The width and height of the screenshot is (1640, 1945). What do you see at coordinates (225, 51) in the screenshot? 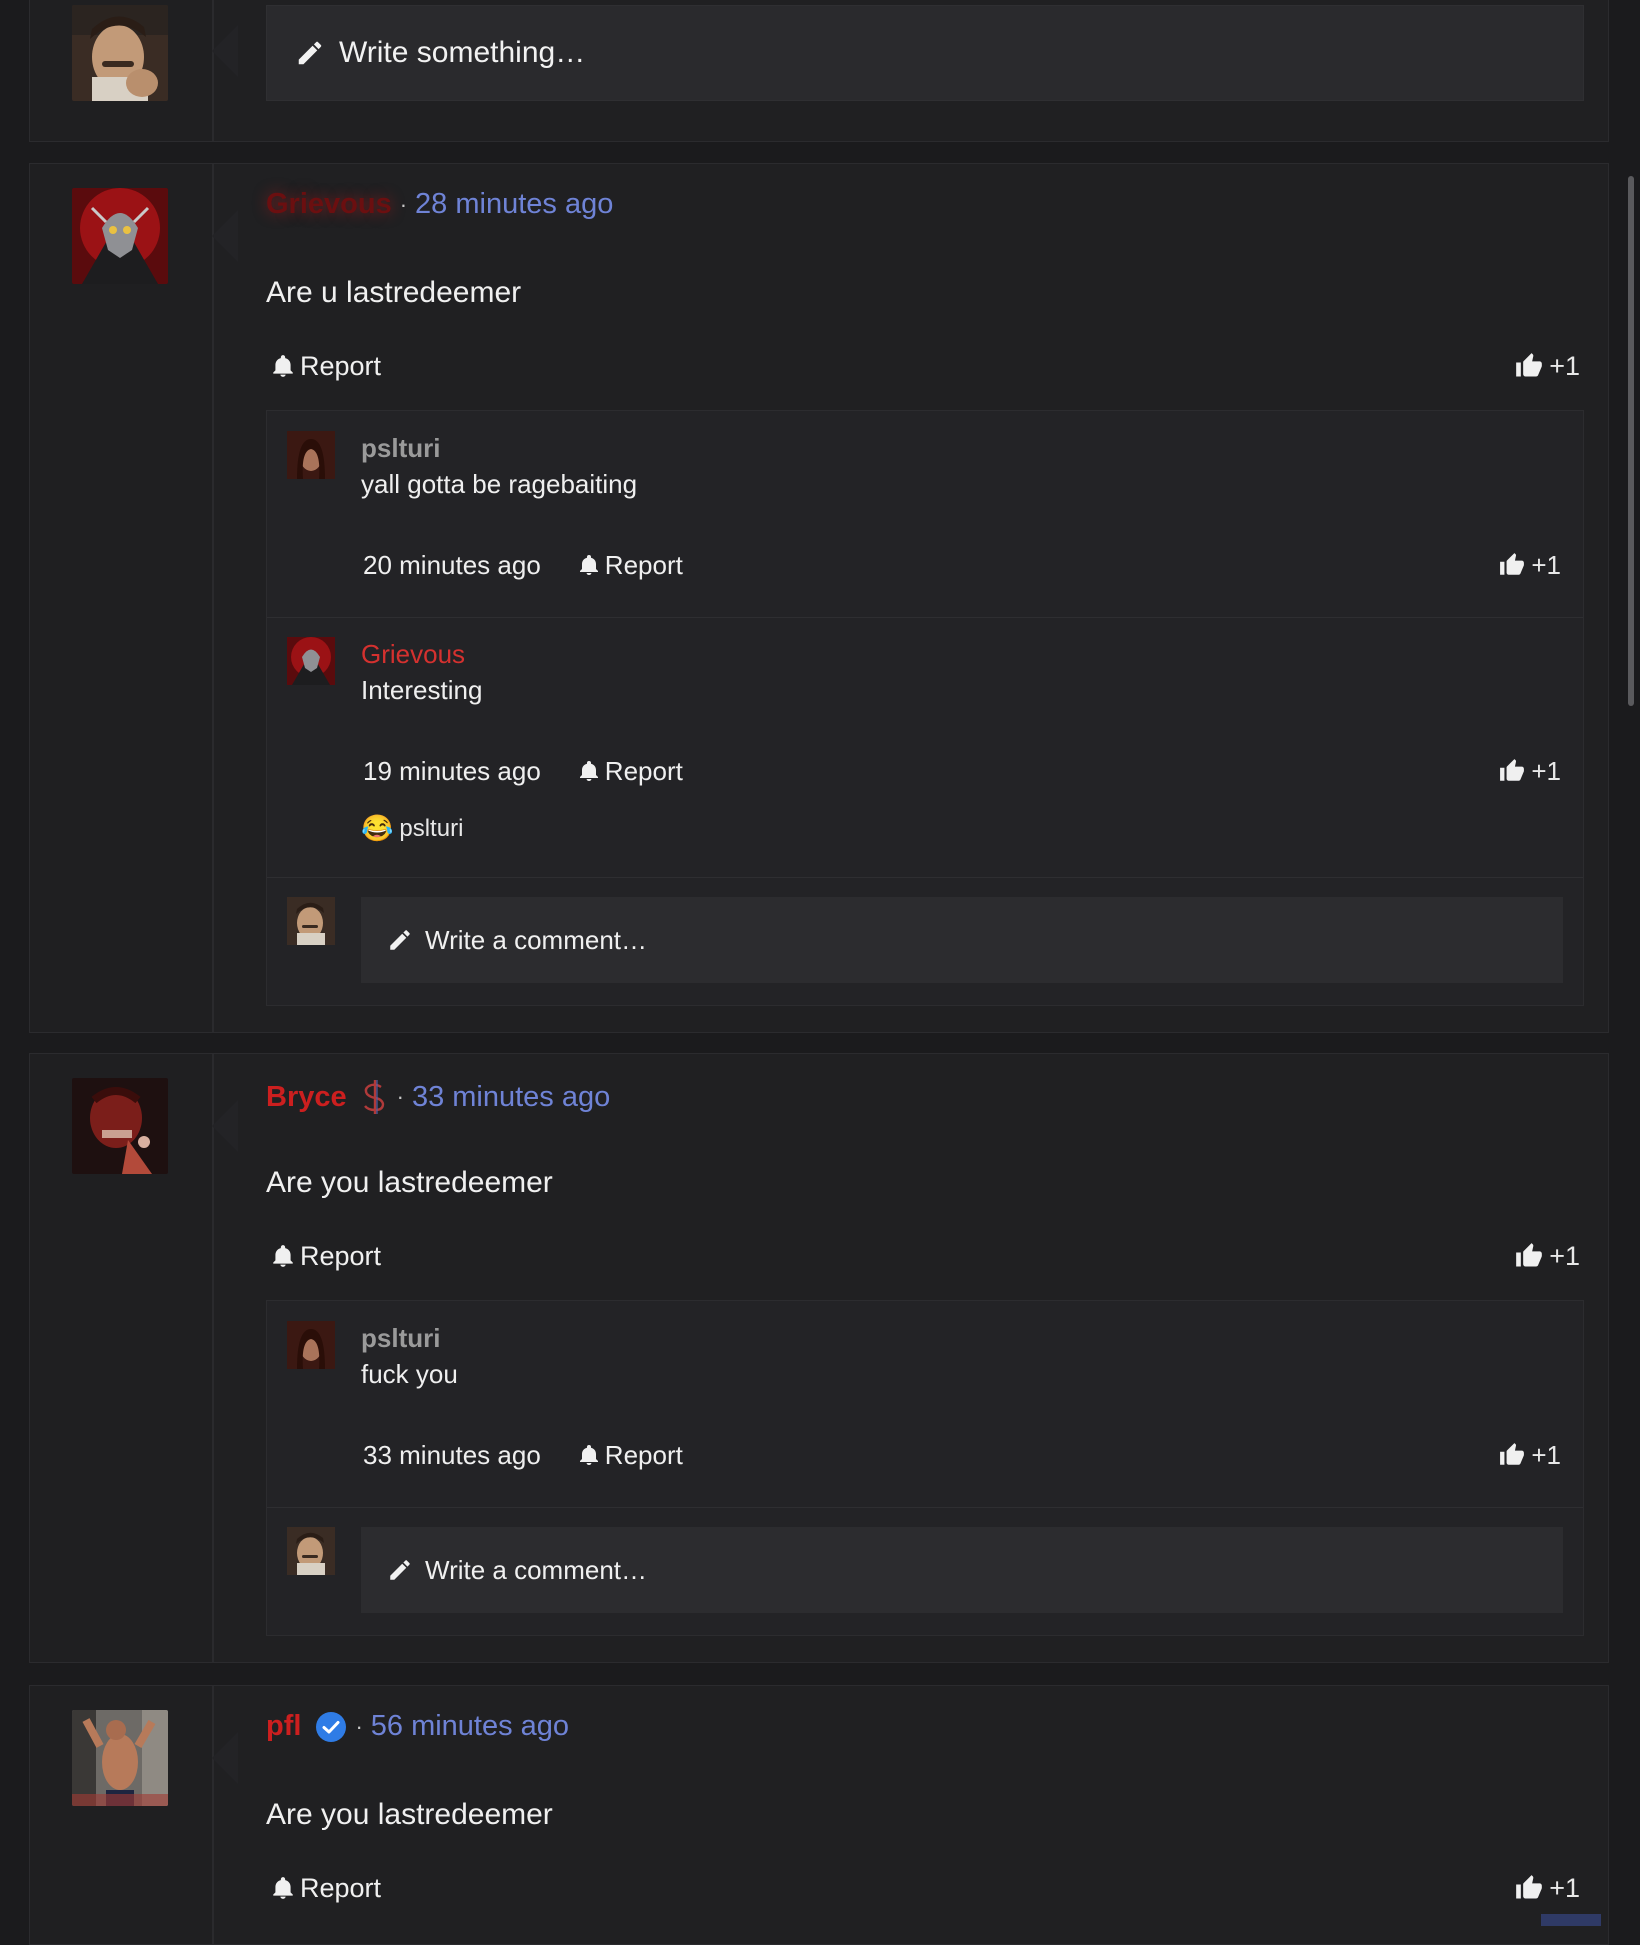
I see `composer-notch` at bounding box center [225, 51].